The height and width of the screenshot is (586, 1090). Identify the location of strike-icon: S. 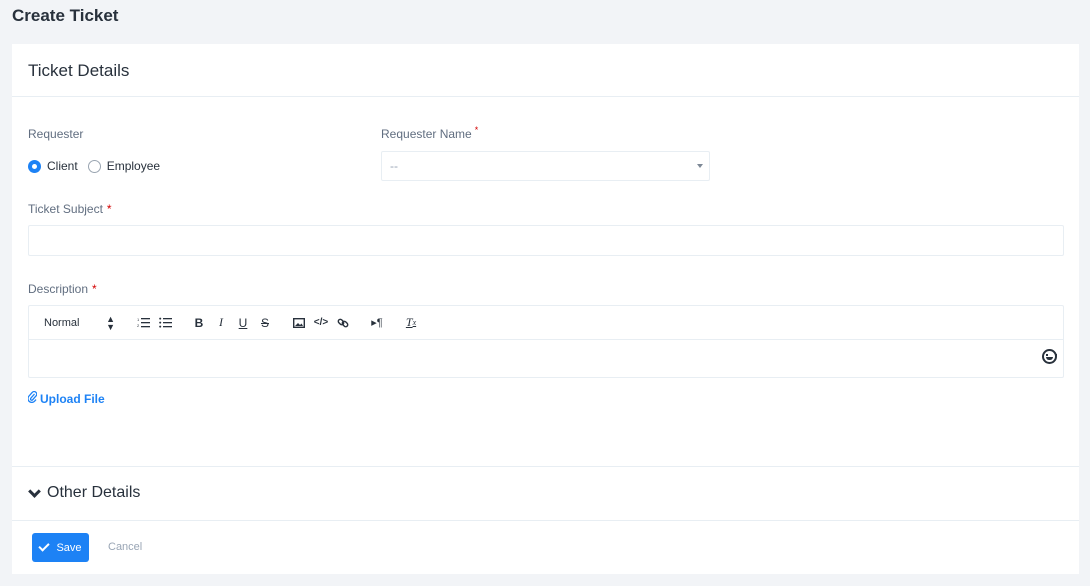
(265, 323).